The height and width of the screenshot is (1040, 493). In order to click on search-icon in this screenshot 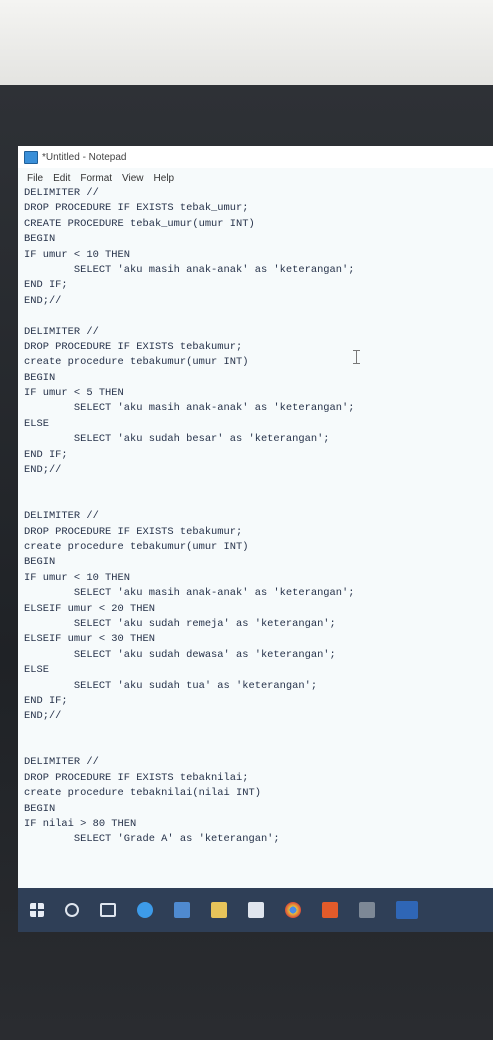, I will do `click(72, 910)`.